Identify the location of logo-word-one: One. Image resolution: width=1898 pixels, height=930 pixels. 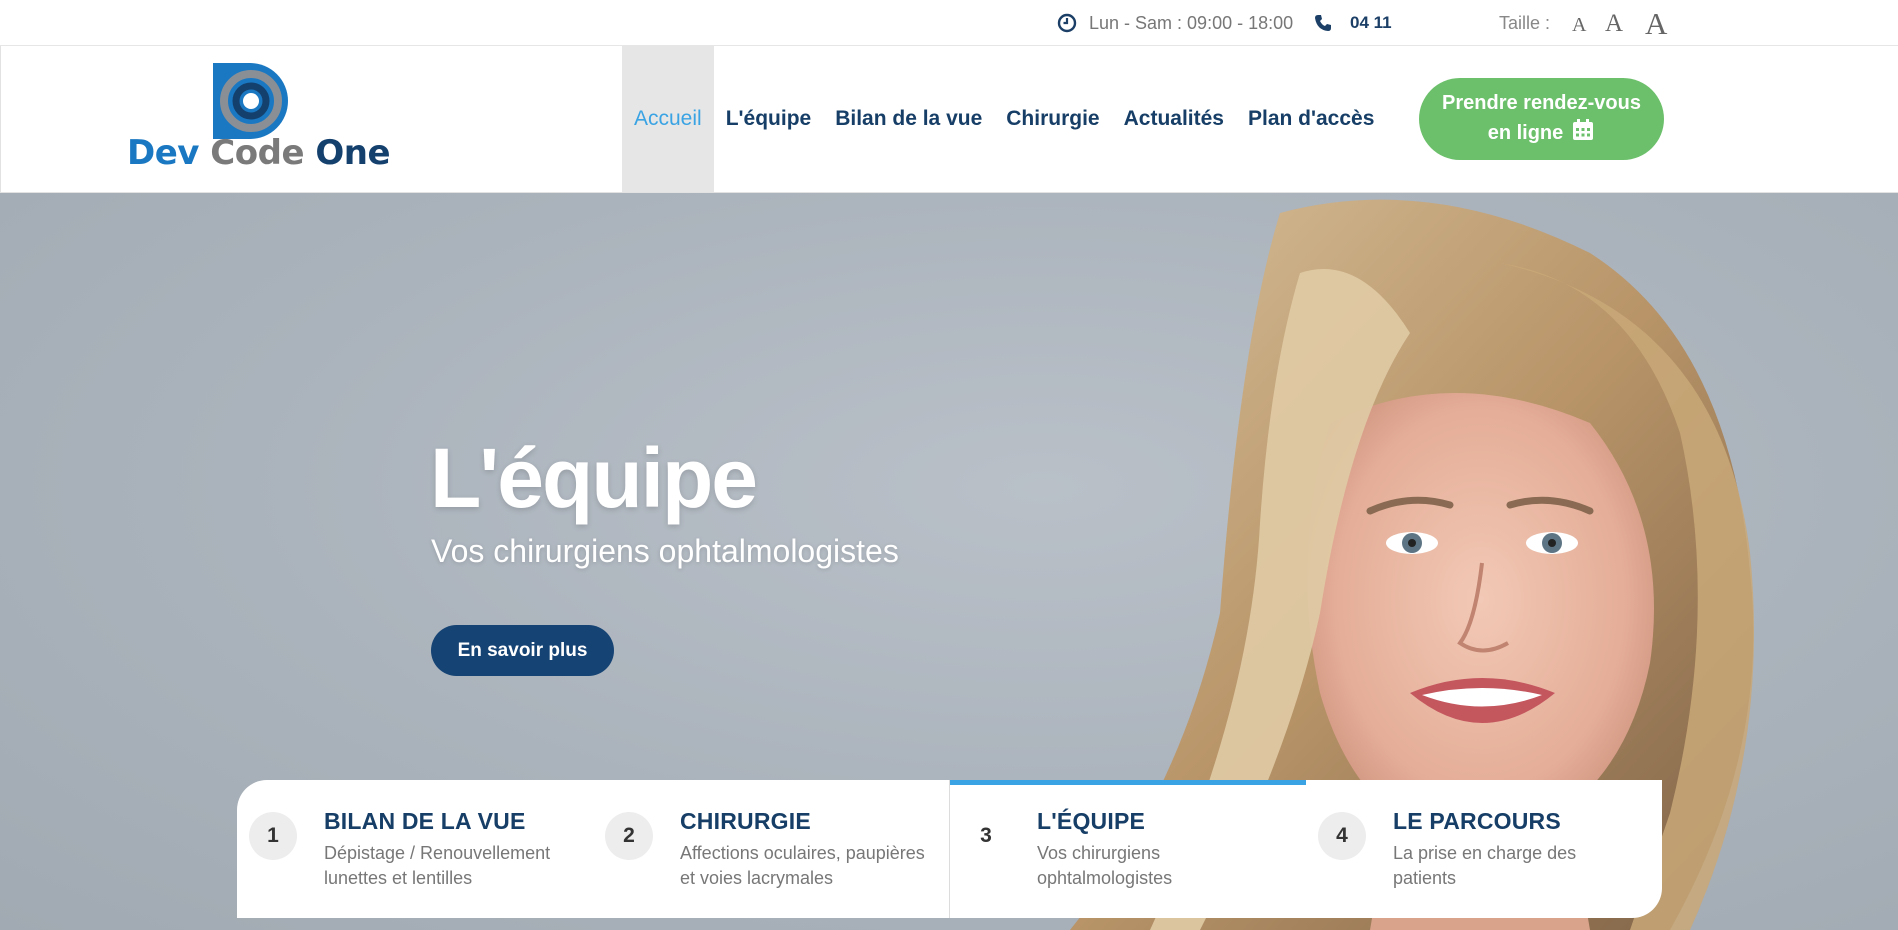
(353, 153).